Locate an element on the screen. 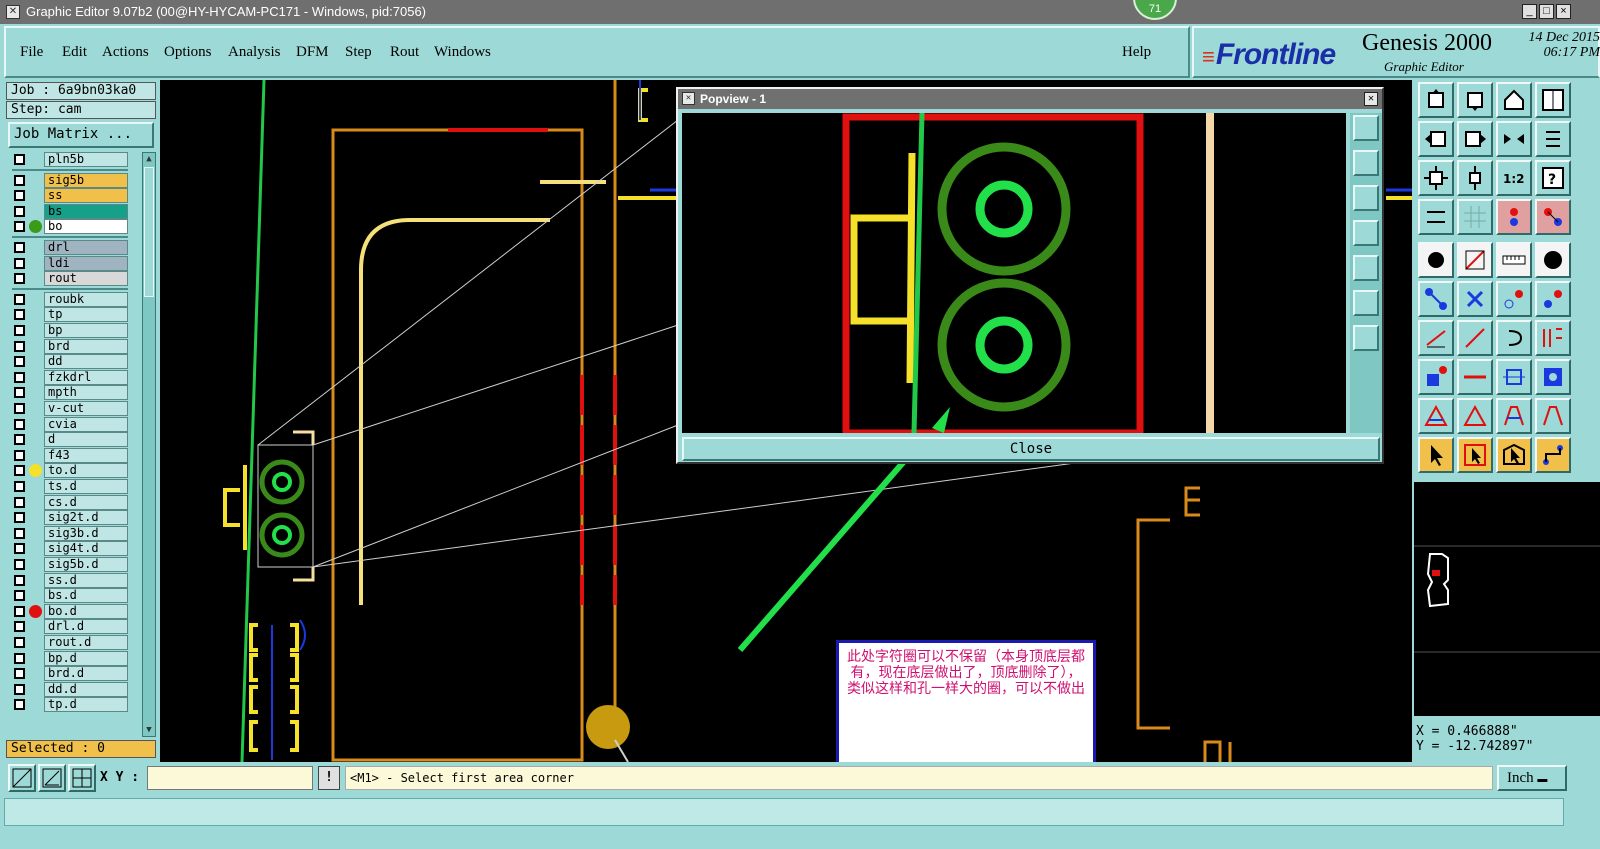 This screenshot has width=1600, height=849. layer-row-cvia: cvia is located at coordinates (68, 424).